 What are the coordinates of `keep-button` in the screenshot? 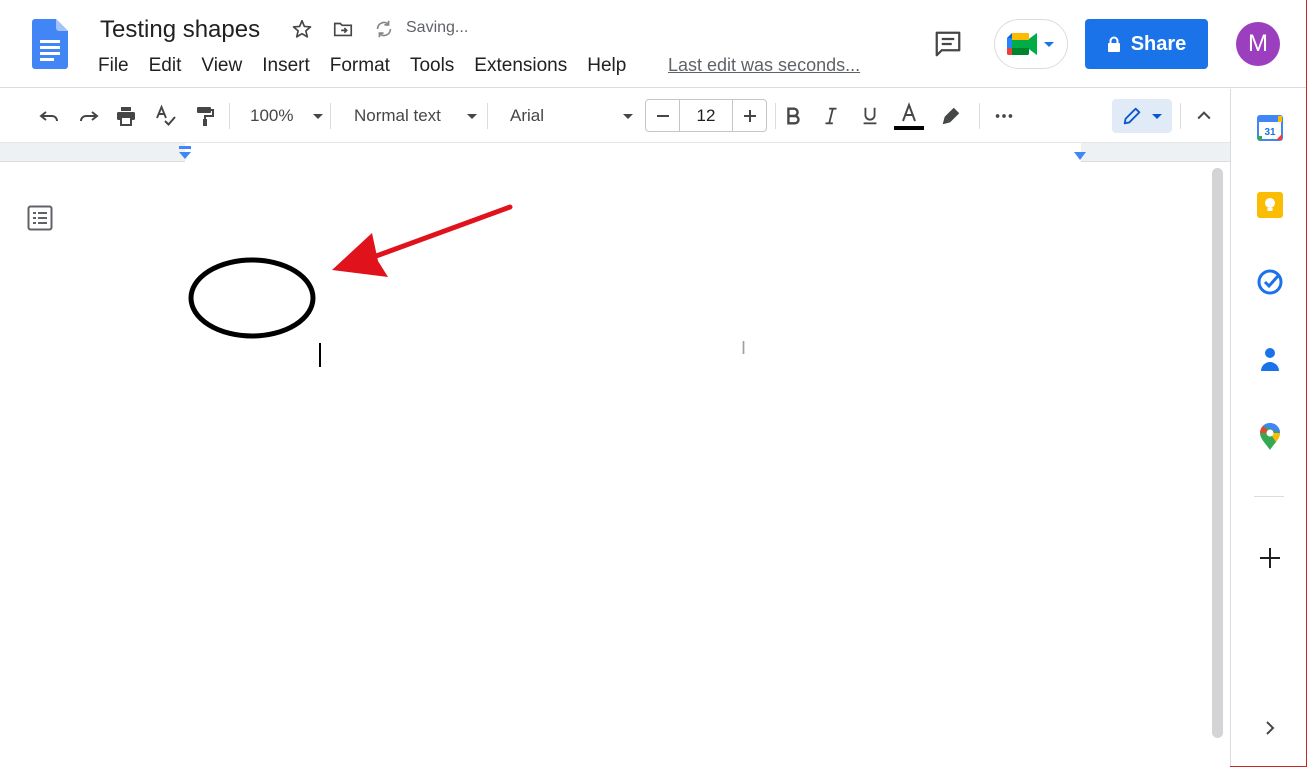 It's located at (1270, 205).